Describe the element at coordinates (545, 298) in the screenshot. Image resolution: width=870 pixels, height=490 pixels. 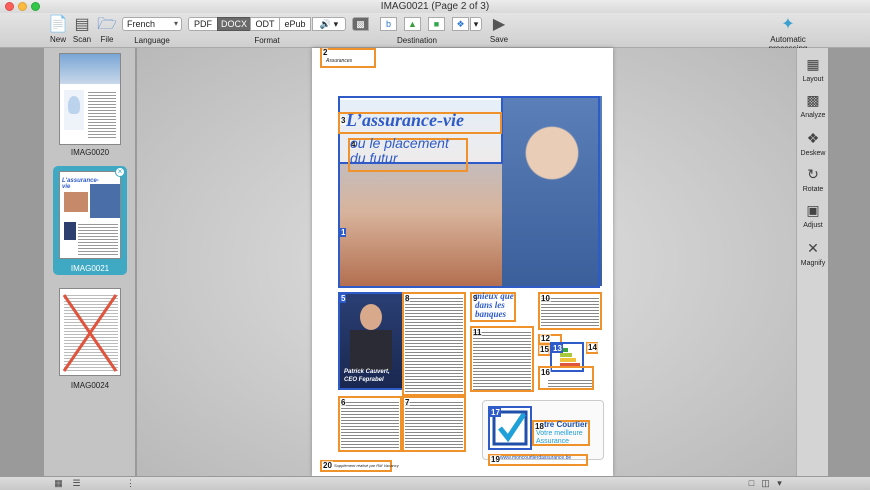
I see `region-number: 10` at that location.